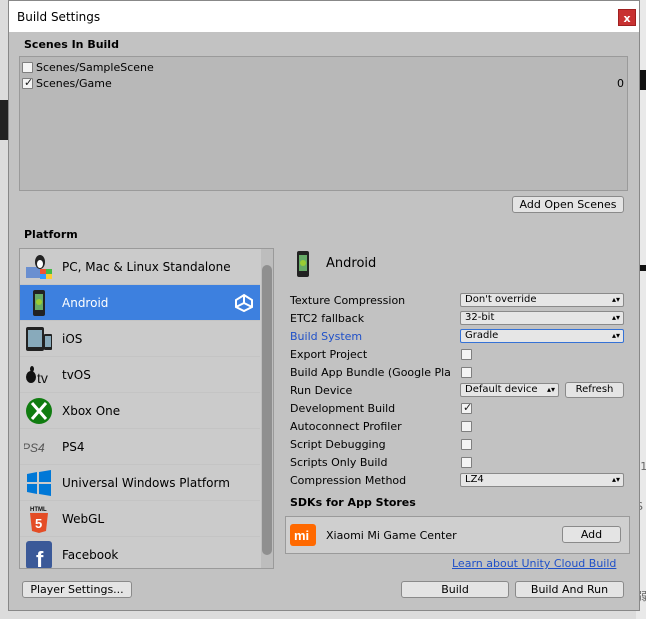 Image resolution: width=646 pixels, height=619 pixels. Describe the element at coordinates (455, 589) in the screenshot. I see `build-button: Build` at that location.